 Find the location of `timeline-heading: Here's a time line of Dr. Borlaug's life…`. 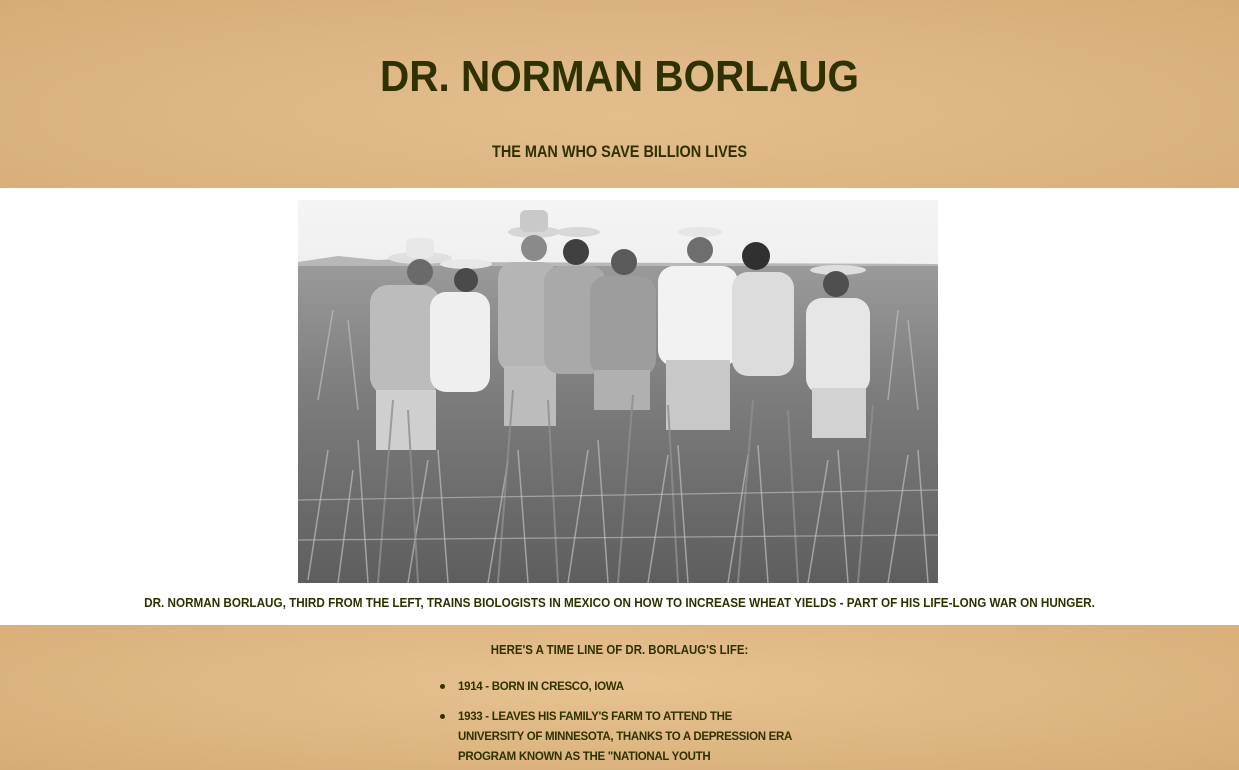

timeline-heading: Here's a time line of Dr. Borlaug's life… is located at coordinates (619, 649).